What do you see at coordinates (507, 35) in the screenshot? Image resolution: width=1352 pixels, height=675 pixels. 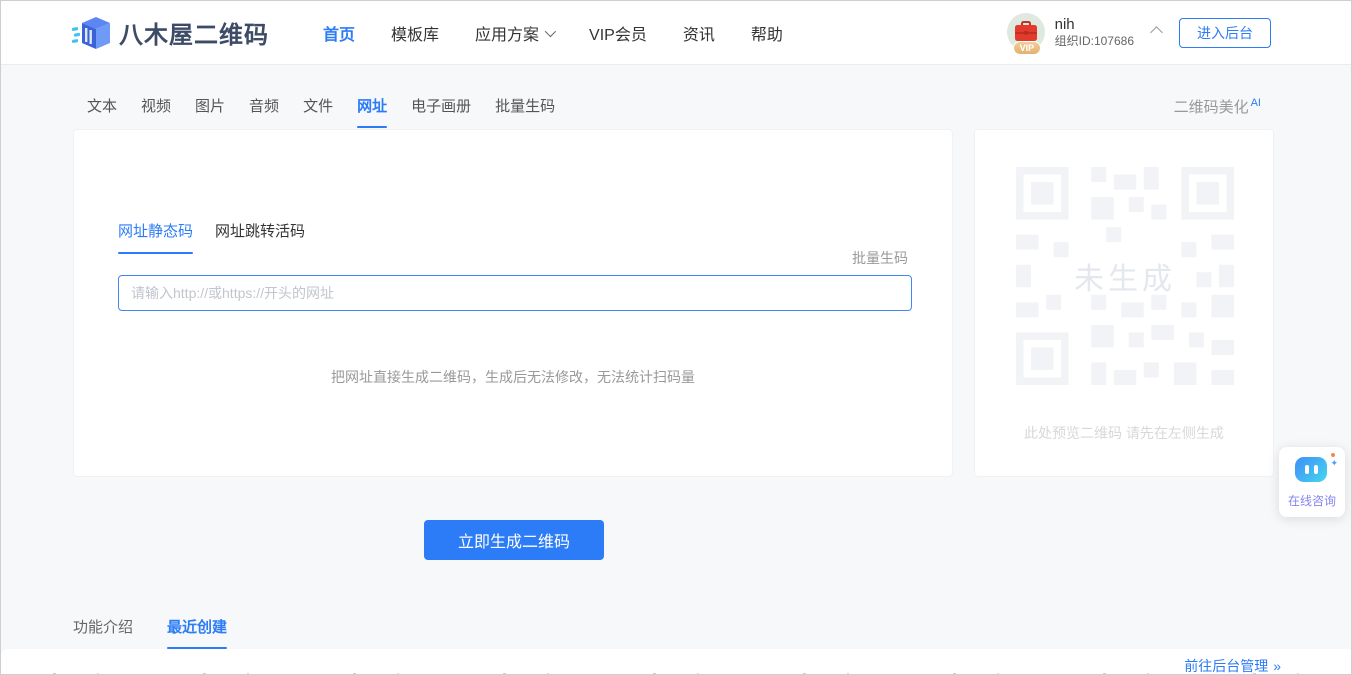 I see `nav-item-solutions-label: 应用方案` at bounding box center [507, 35].